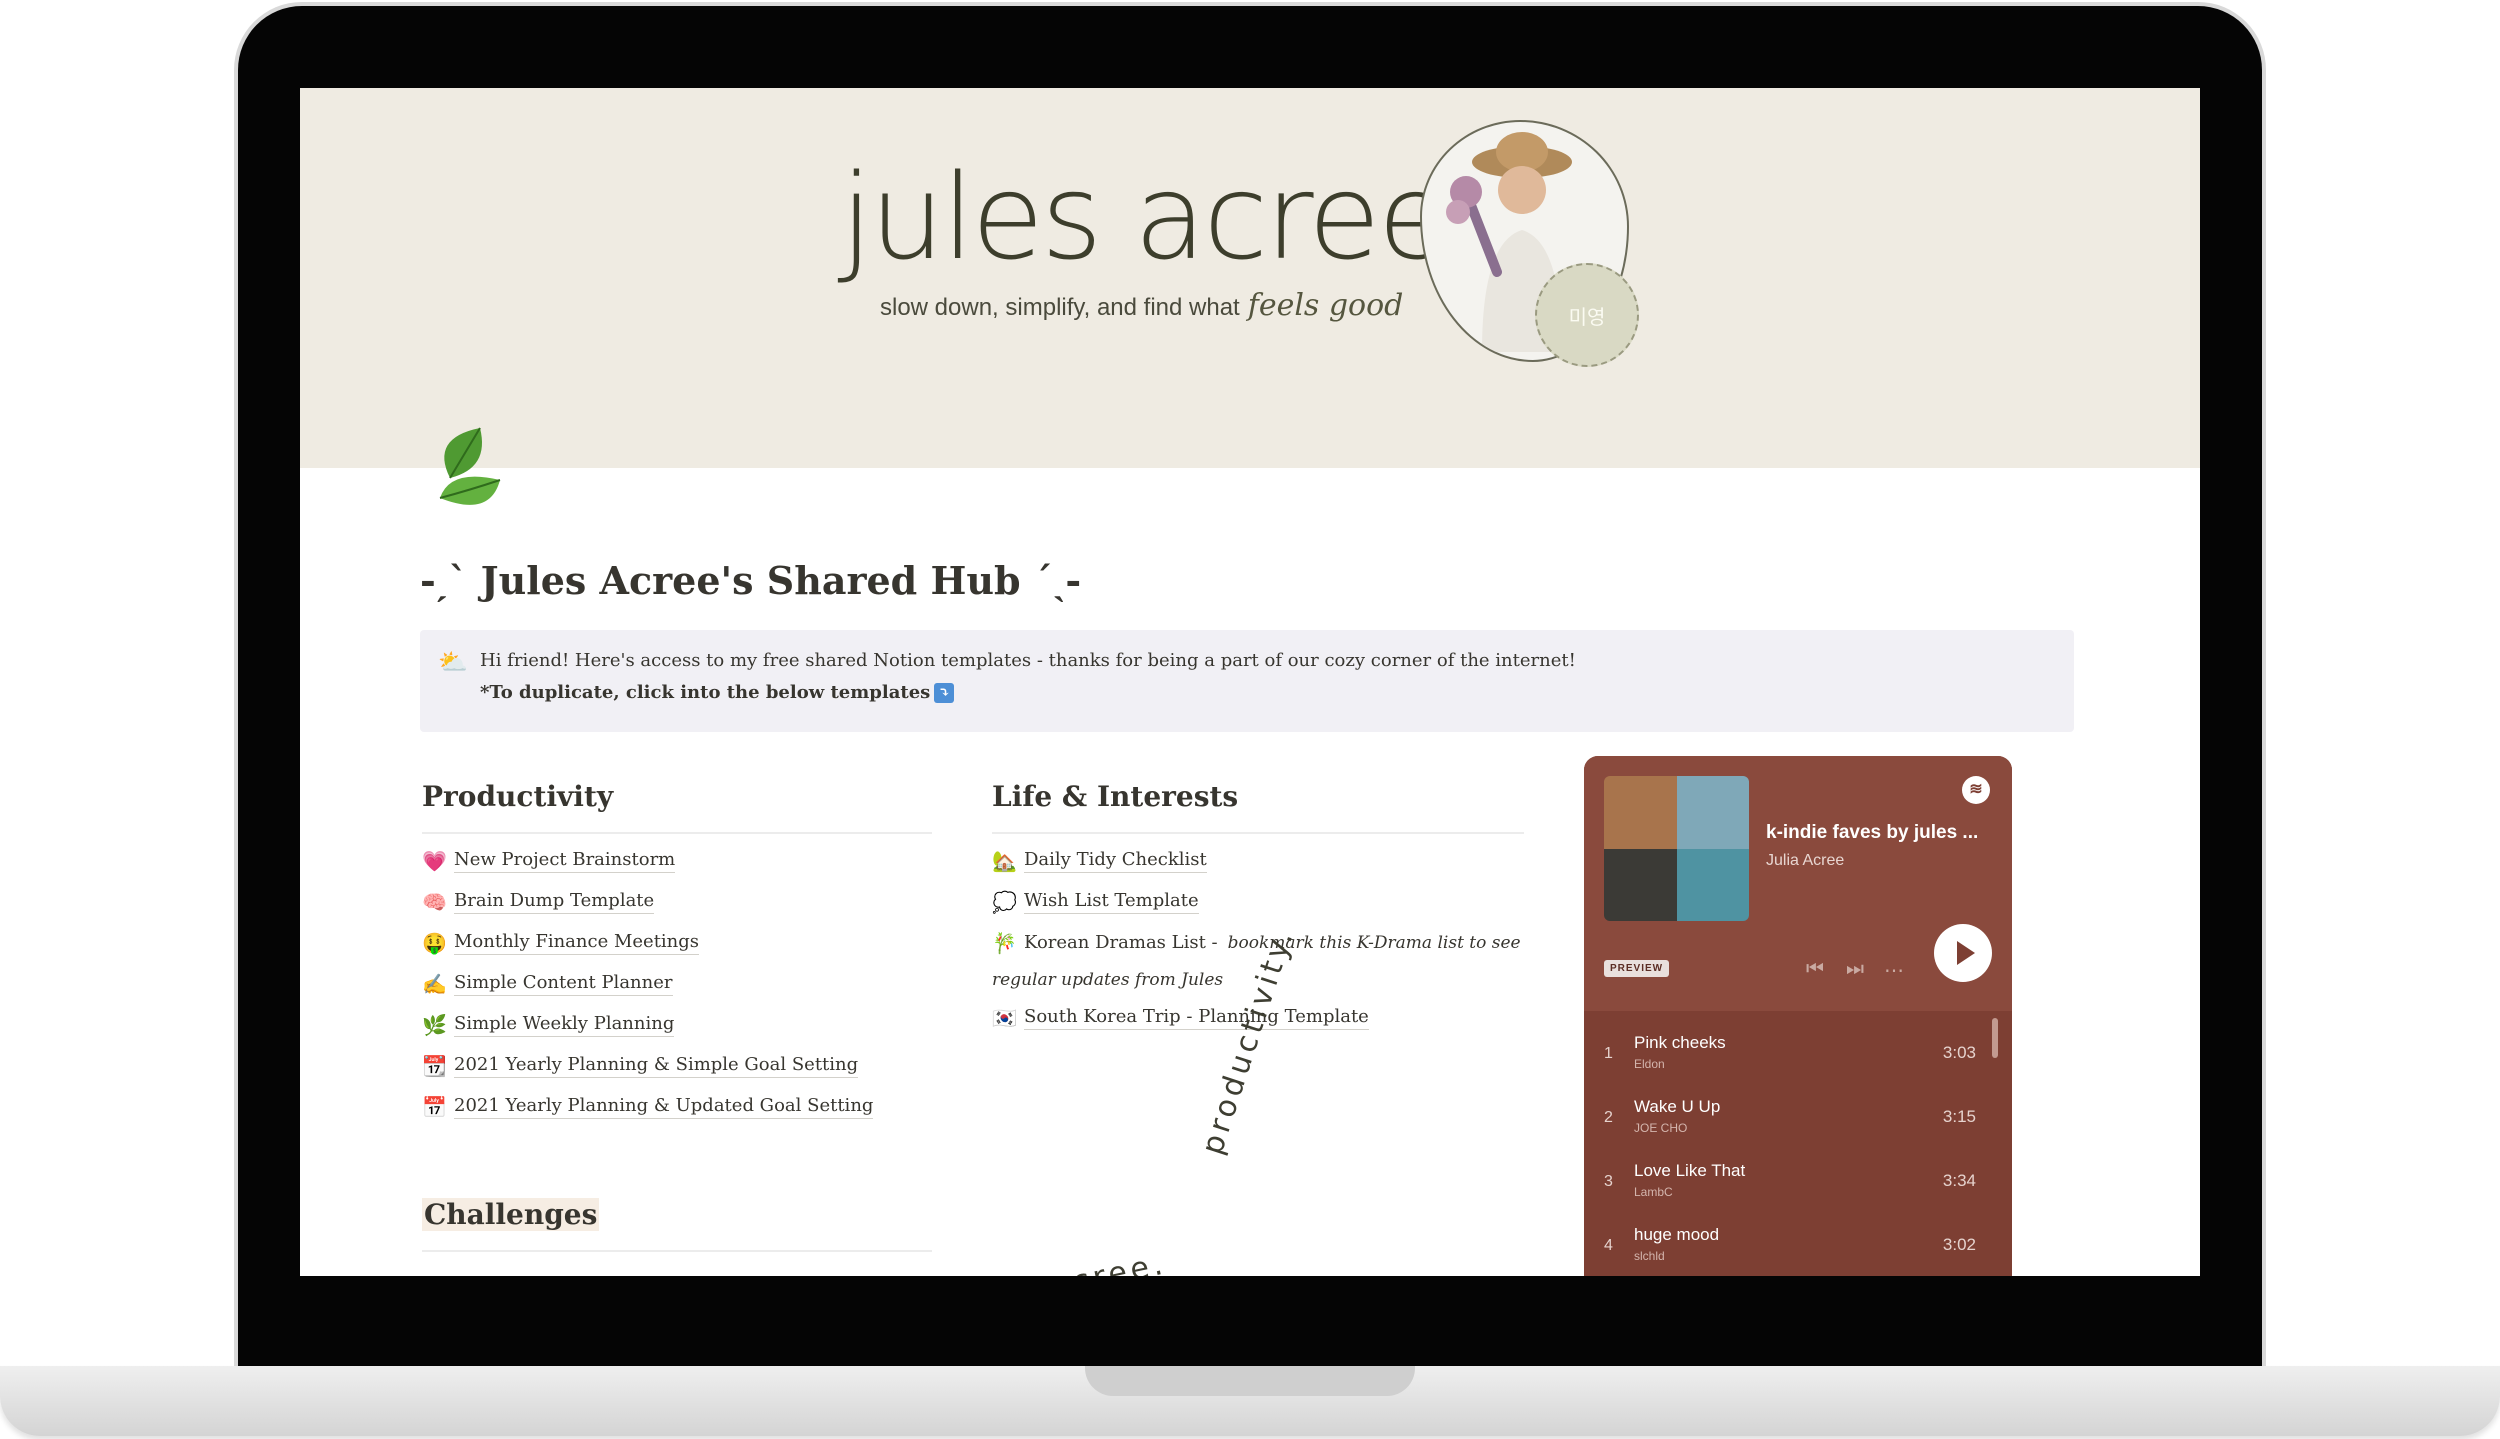 This screenshot has width=2500, height=1439. I want to click on page-link: Korean Dramas List -, so click(1121, 942).